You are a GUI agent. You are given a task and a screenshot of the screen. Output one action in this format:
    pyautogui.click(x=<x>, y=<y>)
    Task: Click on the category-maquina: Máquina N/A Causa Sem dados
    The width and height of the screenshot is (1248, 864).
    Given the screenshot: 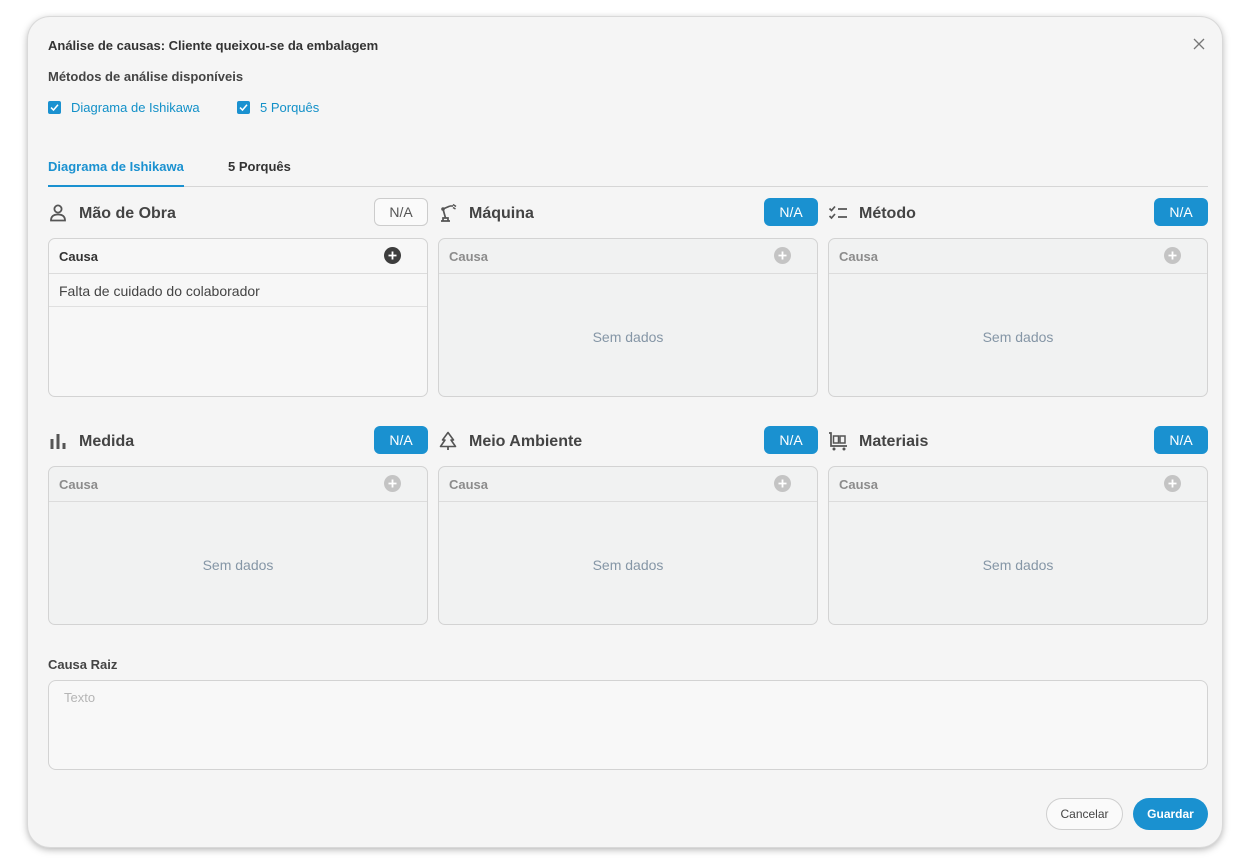 What is the action you would take?
    pyautogui.click(x=628, y=297)
    